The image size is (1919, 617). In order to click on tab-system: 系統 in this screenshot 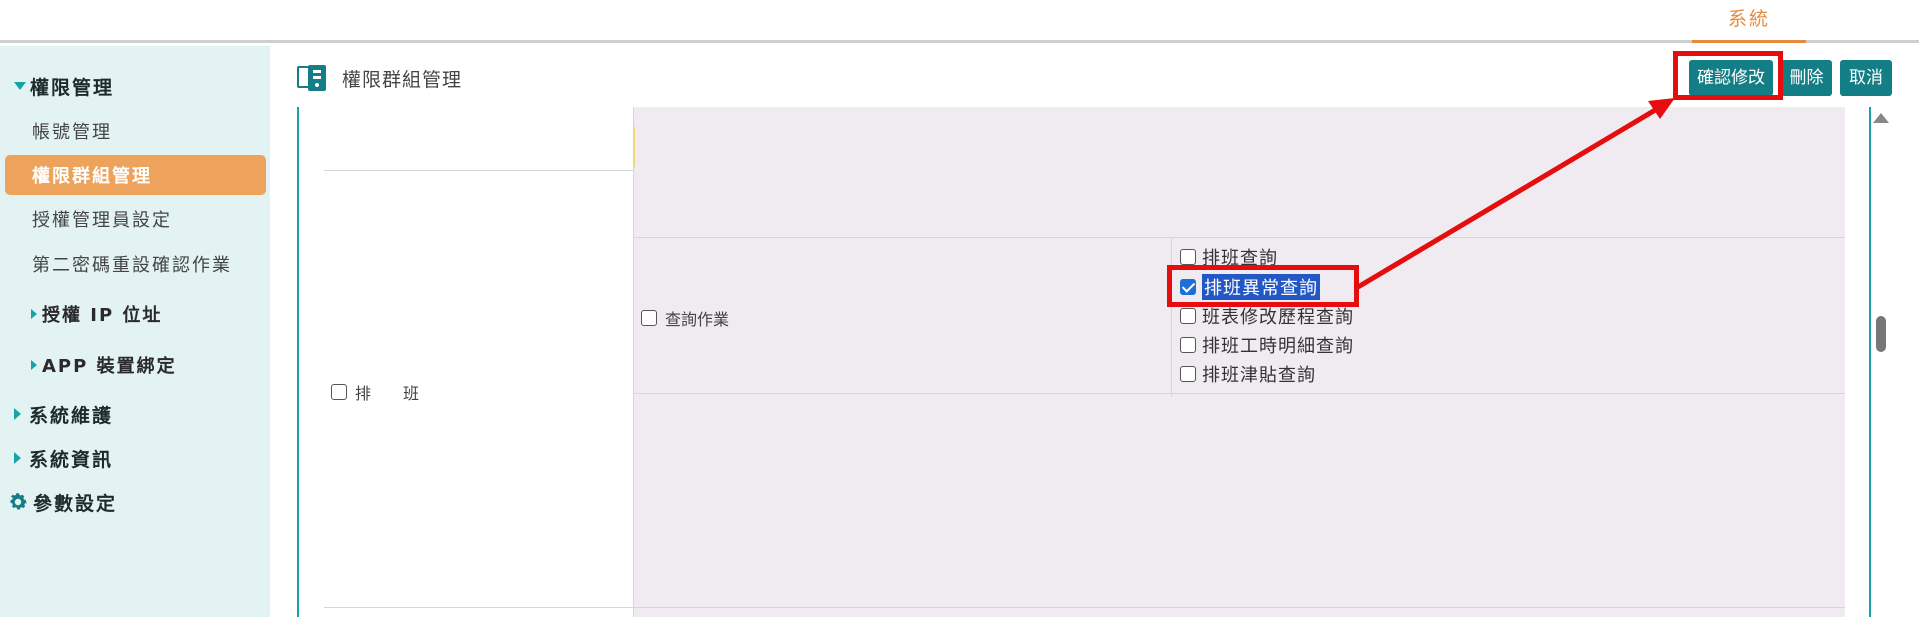, I will do `click(1749, 23)`.